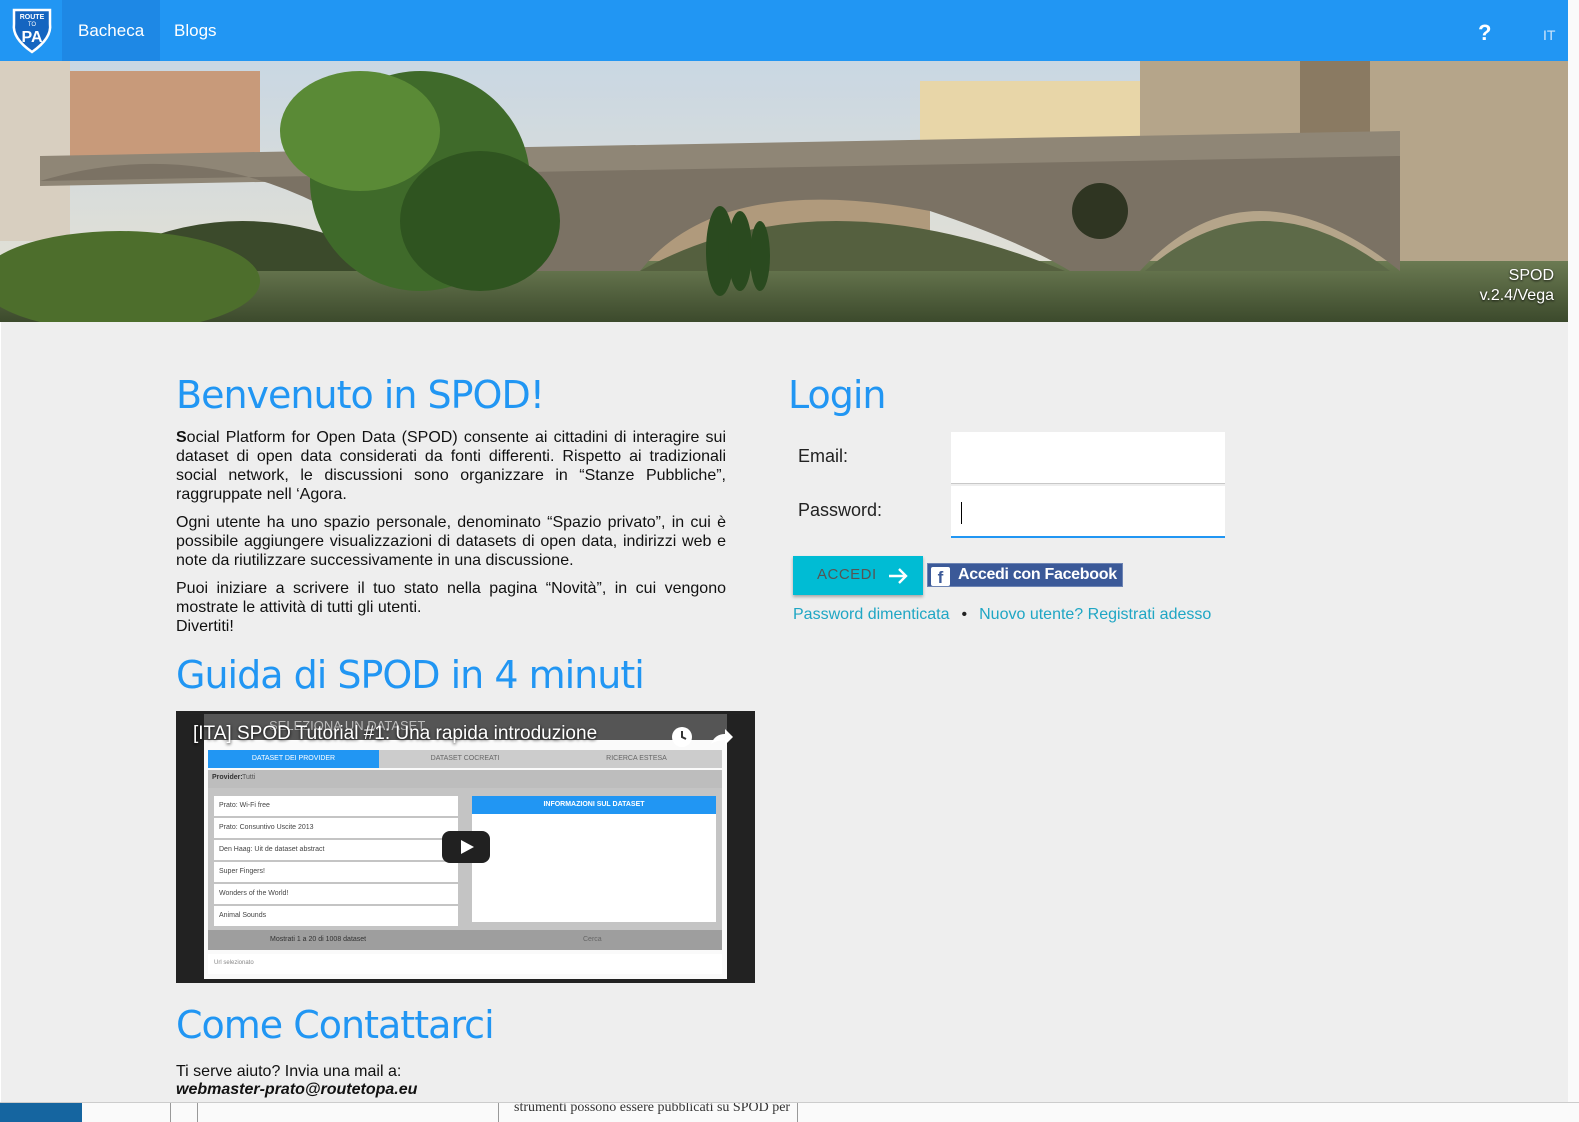 This screenshot has height=1122, width=1579. I want to click on routetopa-logo: ROUTE TO PA, so click(32, 30).